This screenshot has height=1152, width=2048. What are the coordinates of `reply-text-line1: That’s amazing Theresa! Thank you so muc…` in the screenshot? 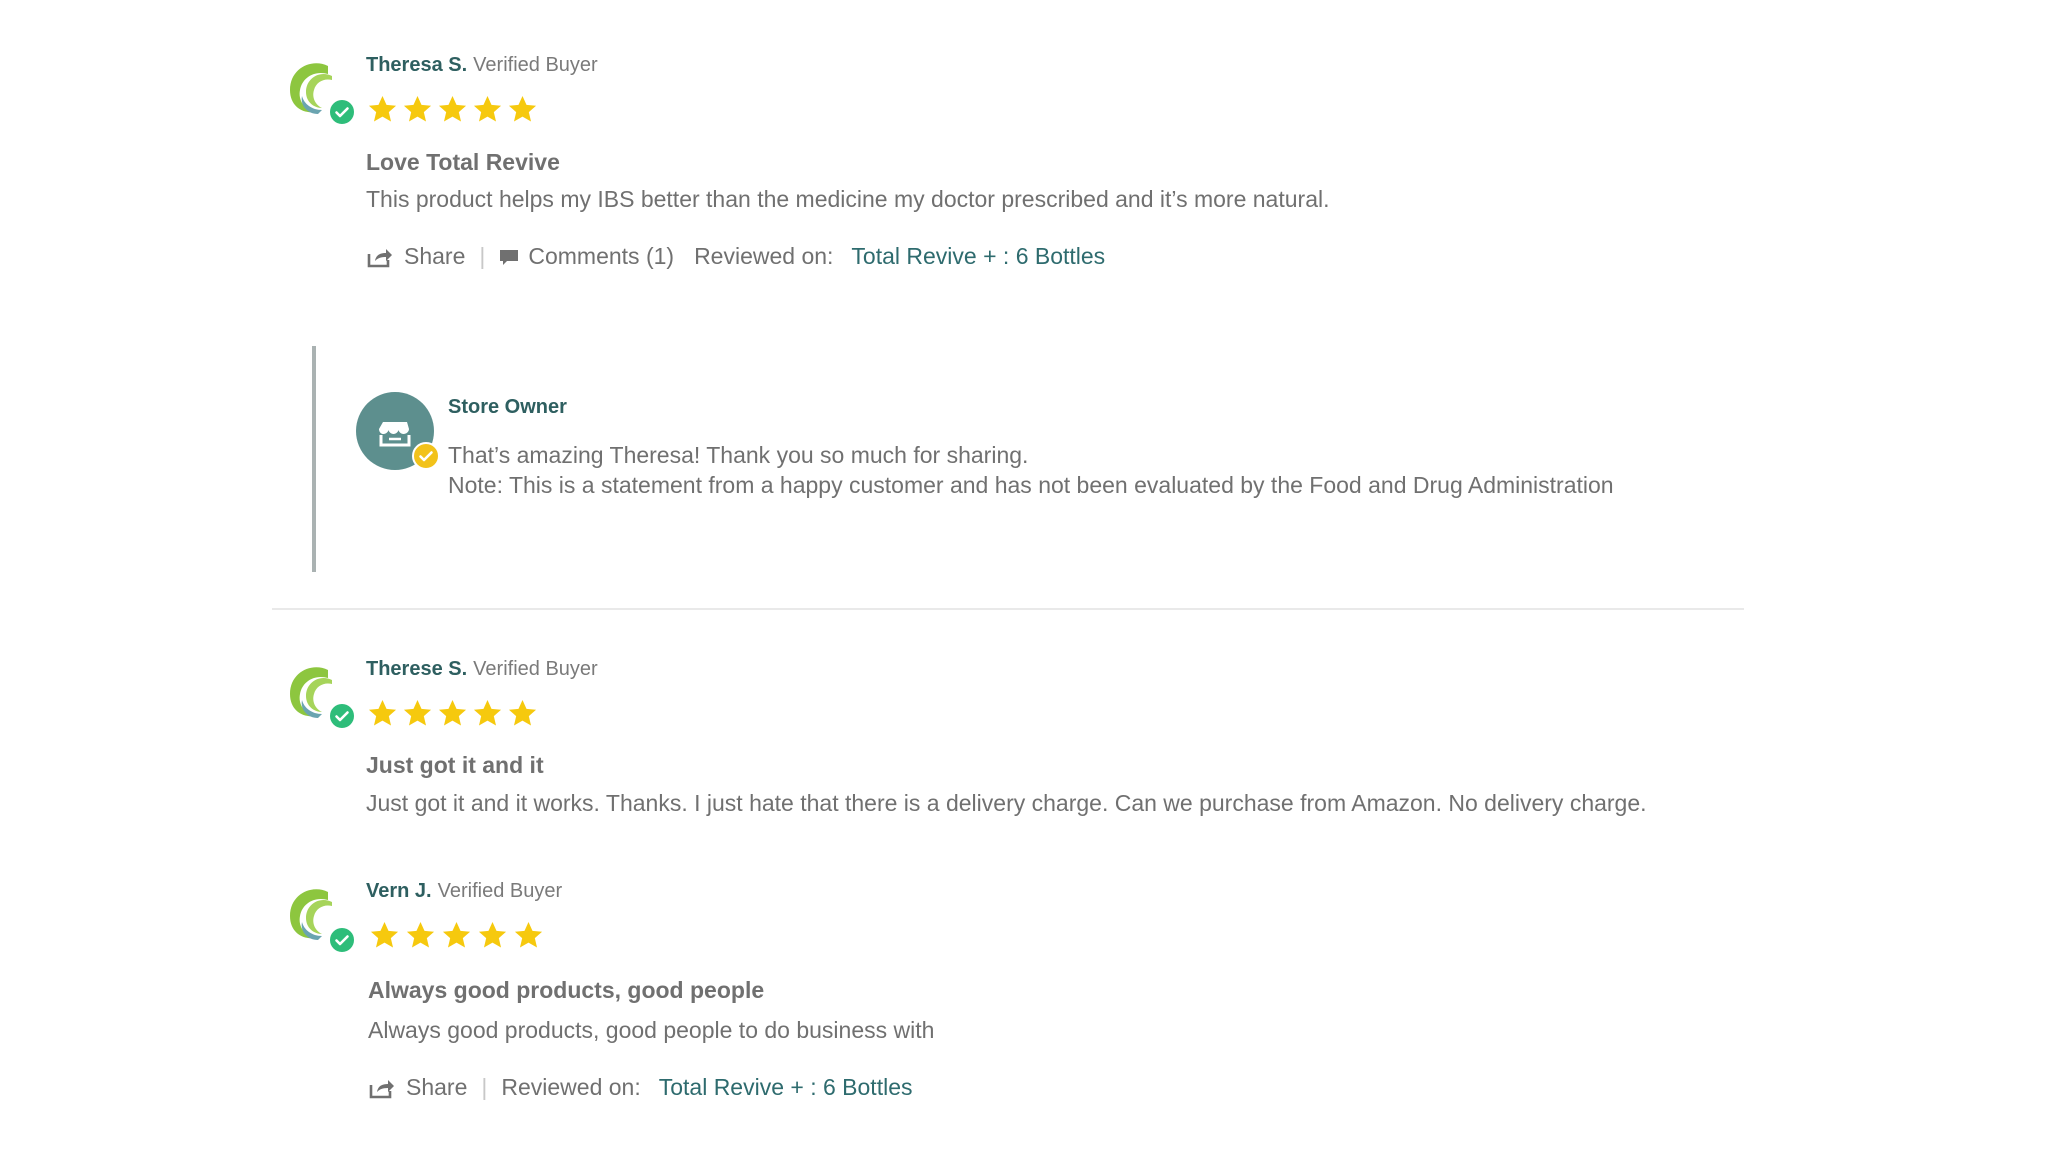 It's located at (738, 455).